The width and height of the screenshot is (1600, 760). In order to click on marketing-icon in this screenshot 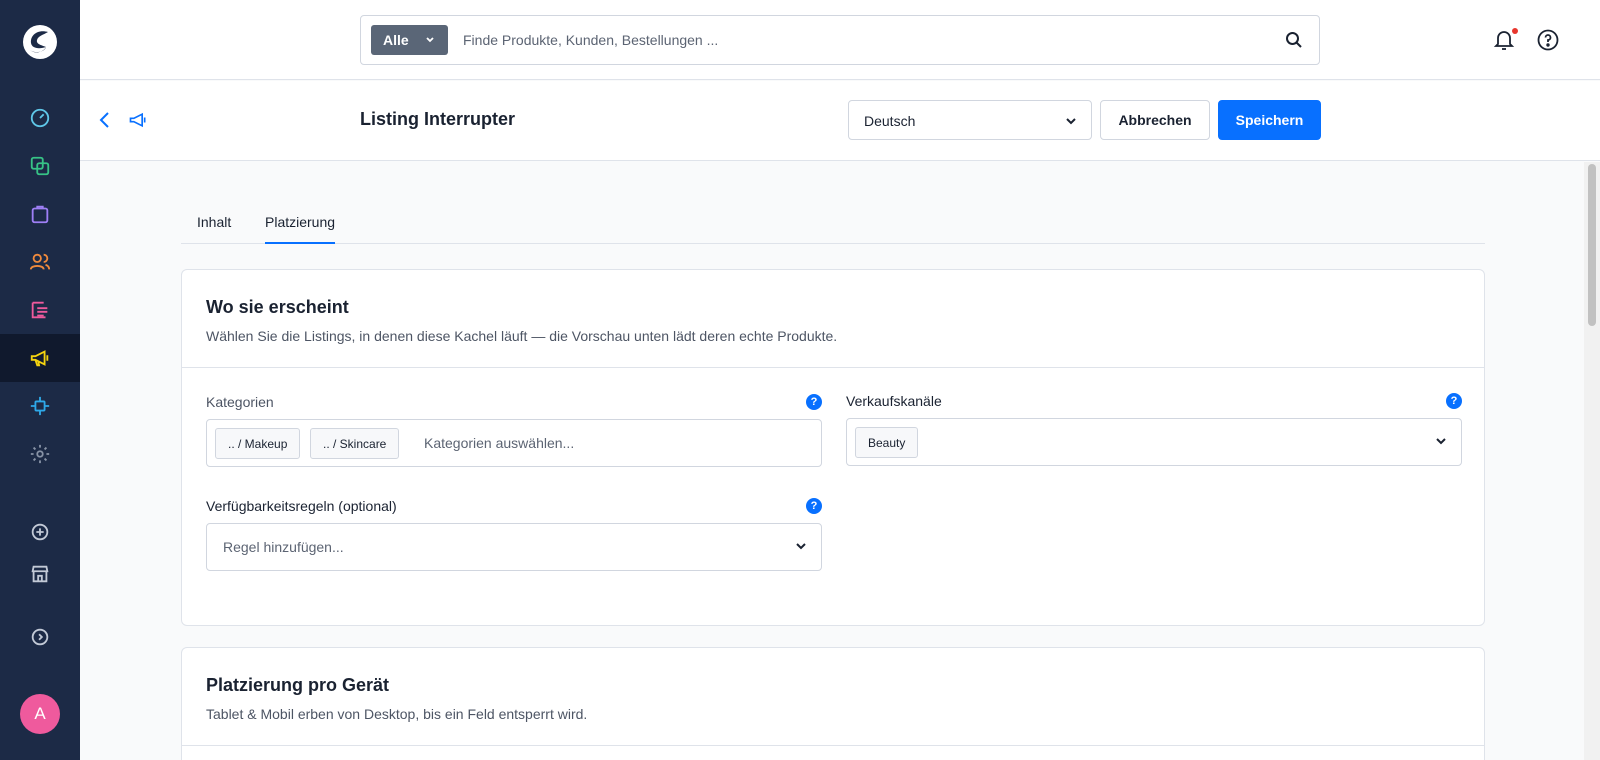, I will do `click(39, 358)`.